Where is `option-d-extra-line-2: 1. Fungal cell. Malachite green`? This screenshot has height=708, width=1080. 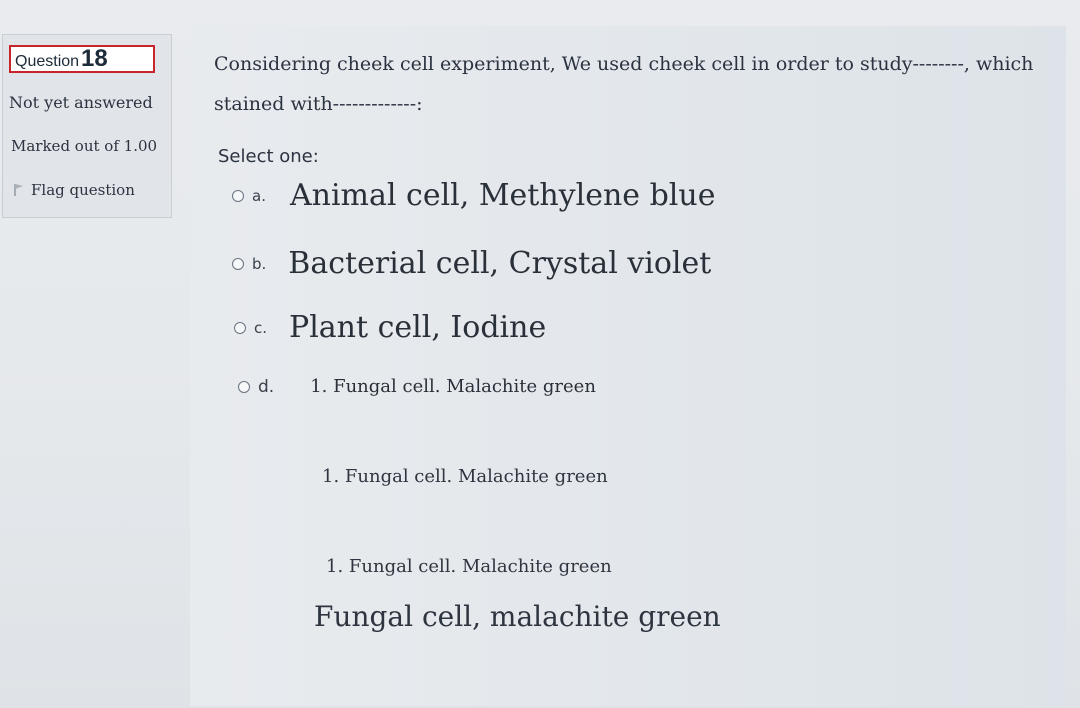
option-d-extra-line-2: 1. Fungal cell. Malachite green is located at coordinates (469, 566).